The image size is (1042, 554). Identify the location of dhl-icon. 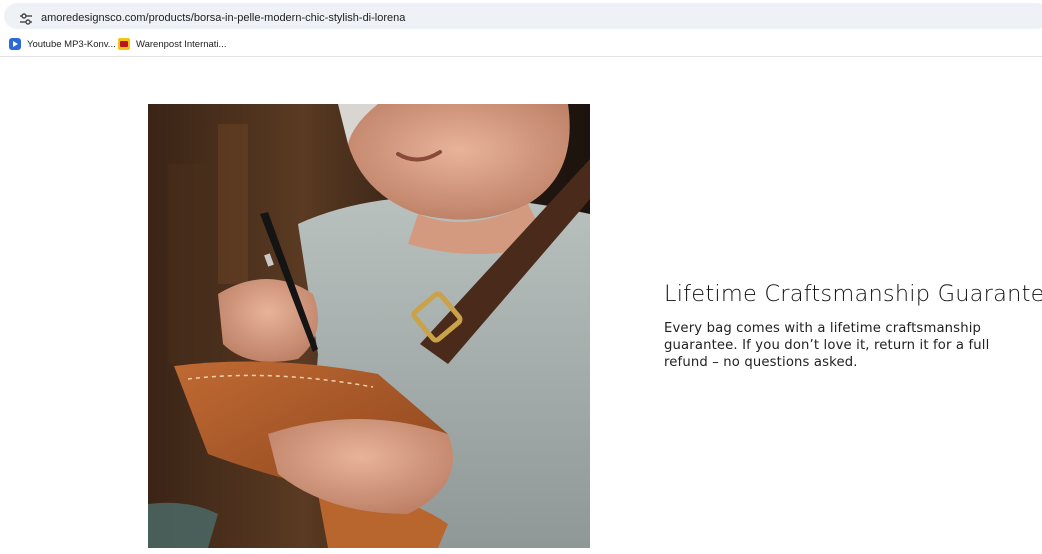
(124, 44).